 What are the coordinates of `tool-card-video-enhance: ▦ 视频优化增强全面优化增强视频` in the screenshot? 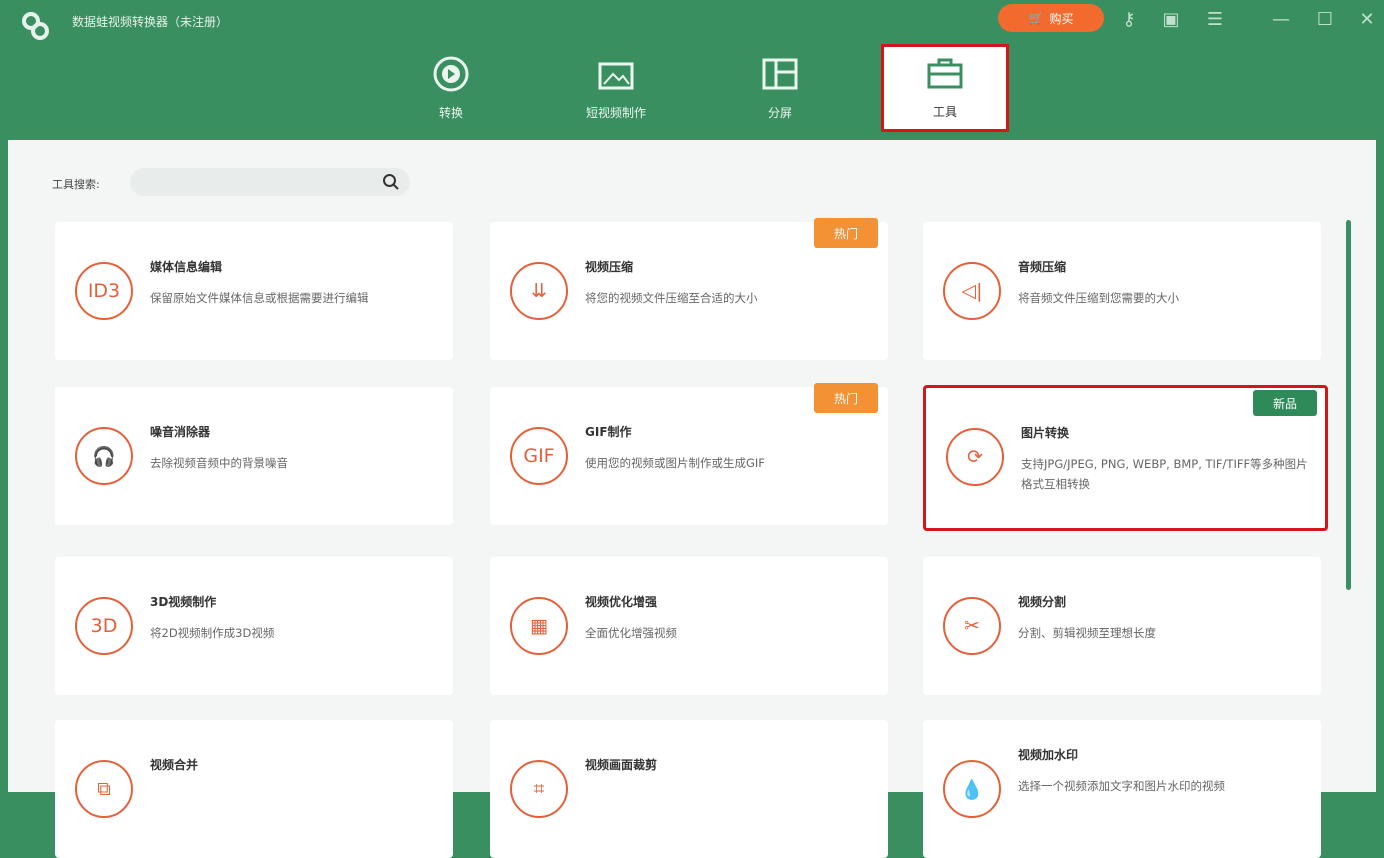 It's located at (689, 626).